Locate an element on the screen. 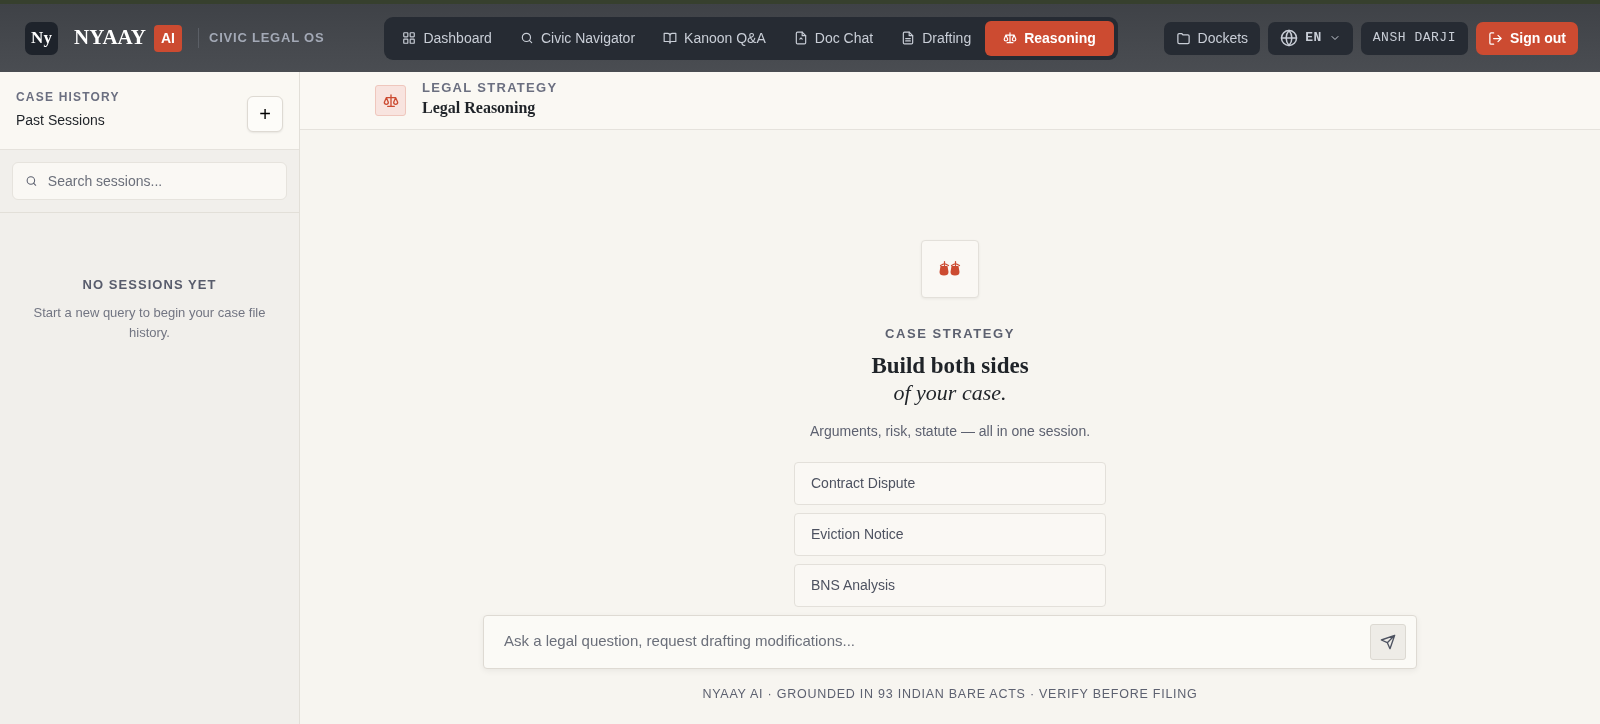  section-label: CASE STRATEGY is located at coordinates (950, 334).